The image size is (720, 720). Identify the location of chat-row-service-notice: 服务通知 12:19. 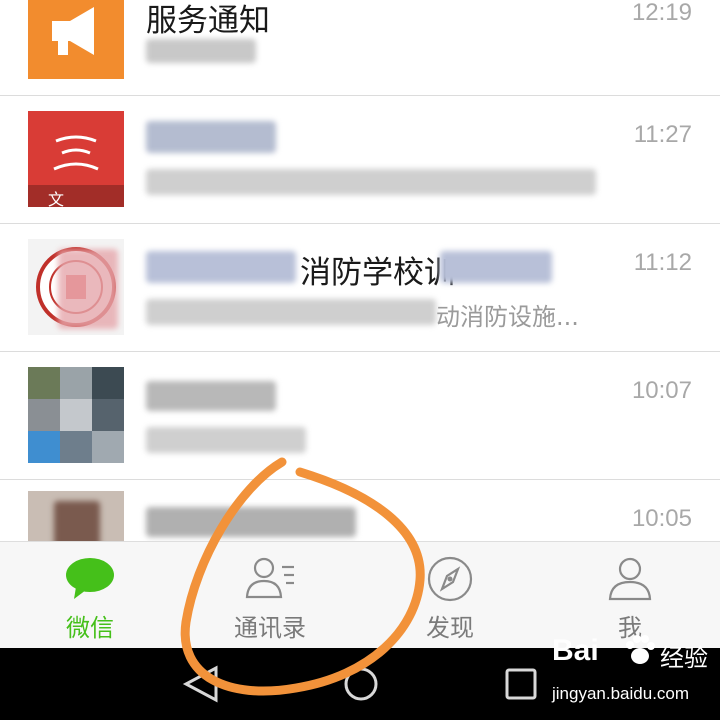
(360, 47).